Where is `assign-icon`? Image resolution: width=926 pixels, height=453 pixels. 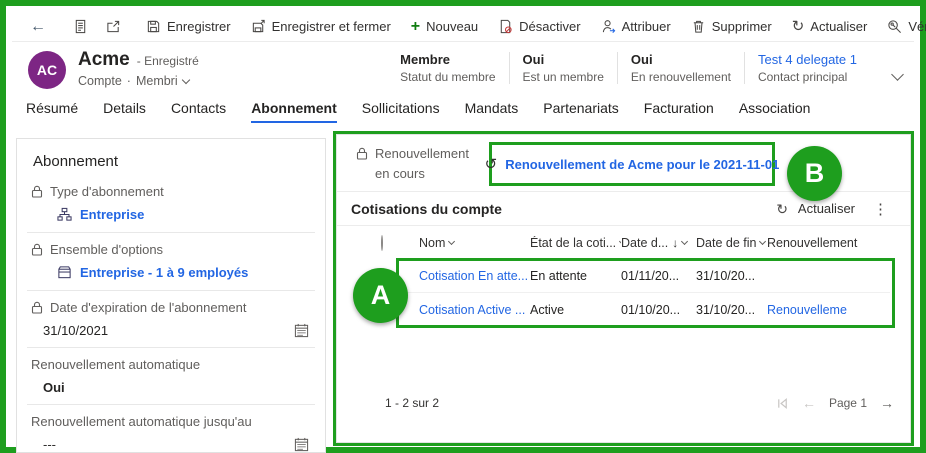 assign-icon is located at coordinates (608, 26).